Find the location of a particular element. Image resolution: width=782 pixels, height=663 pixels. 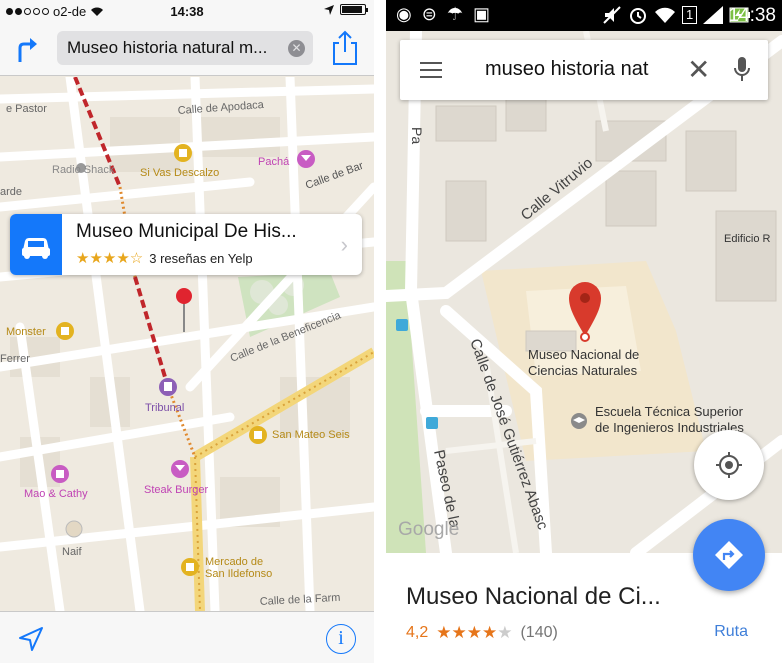

ios-nav-bar: Museo historia natural m... ✕ is located at coordinates (187, 49).